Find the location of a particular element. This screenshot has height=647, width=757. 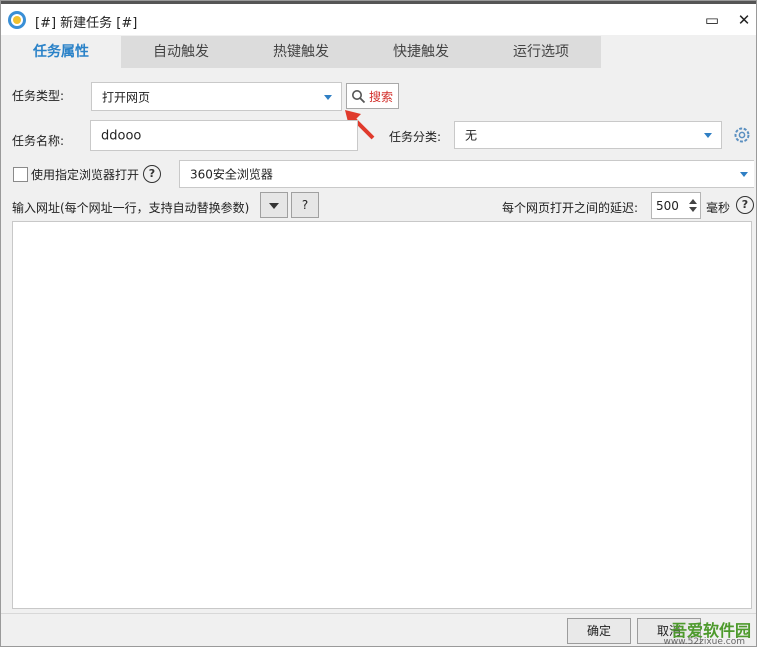

search-button: 搜索 is located at coordinates (372, 96).